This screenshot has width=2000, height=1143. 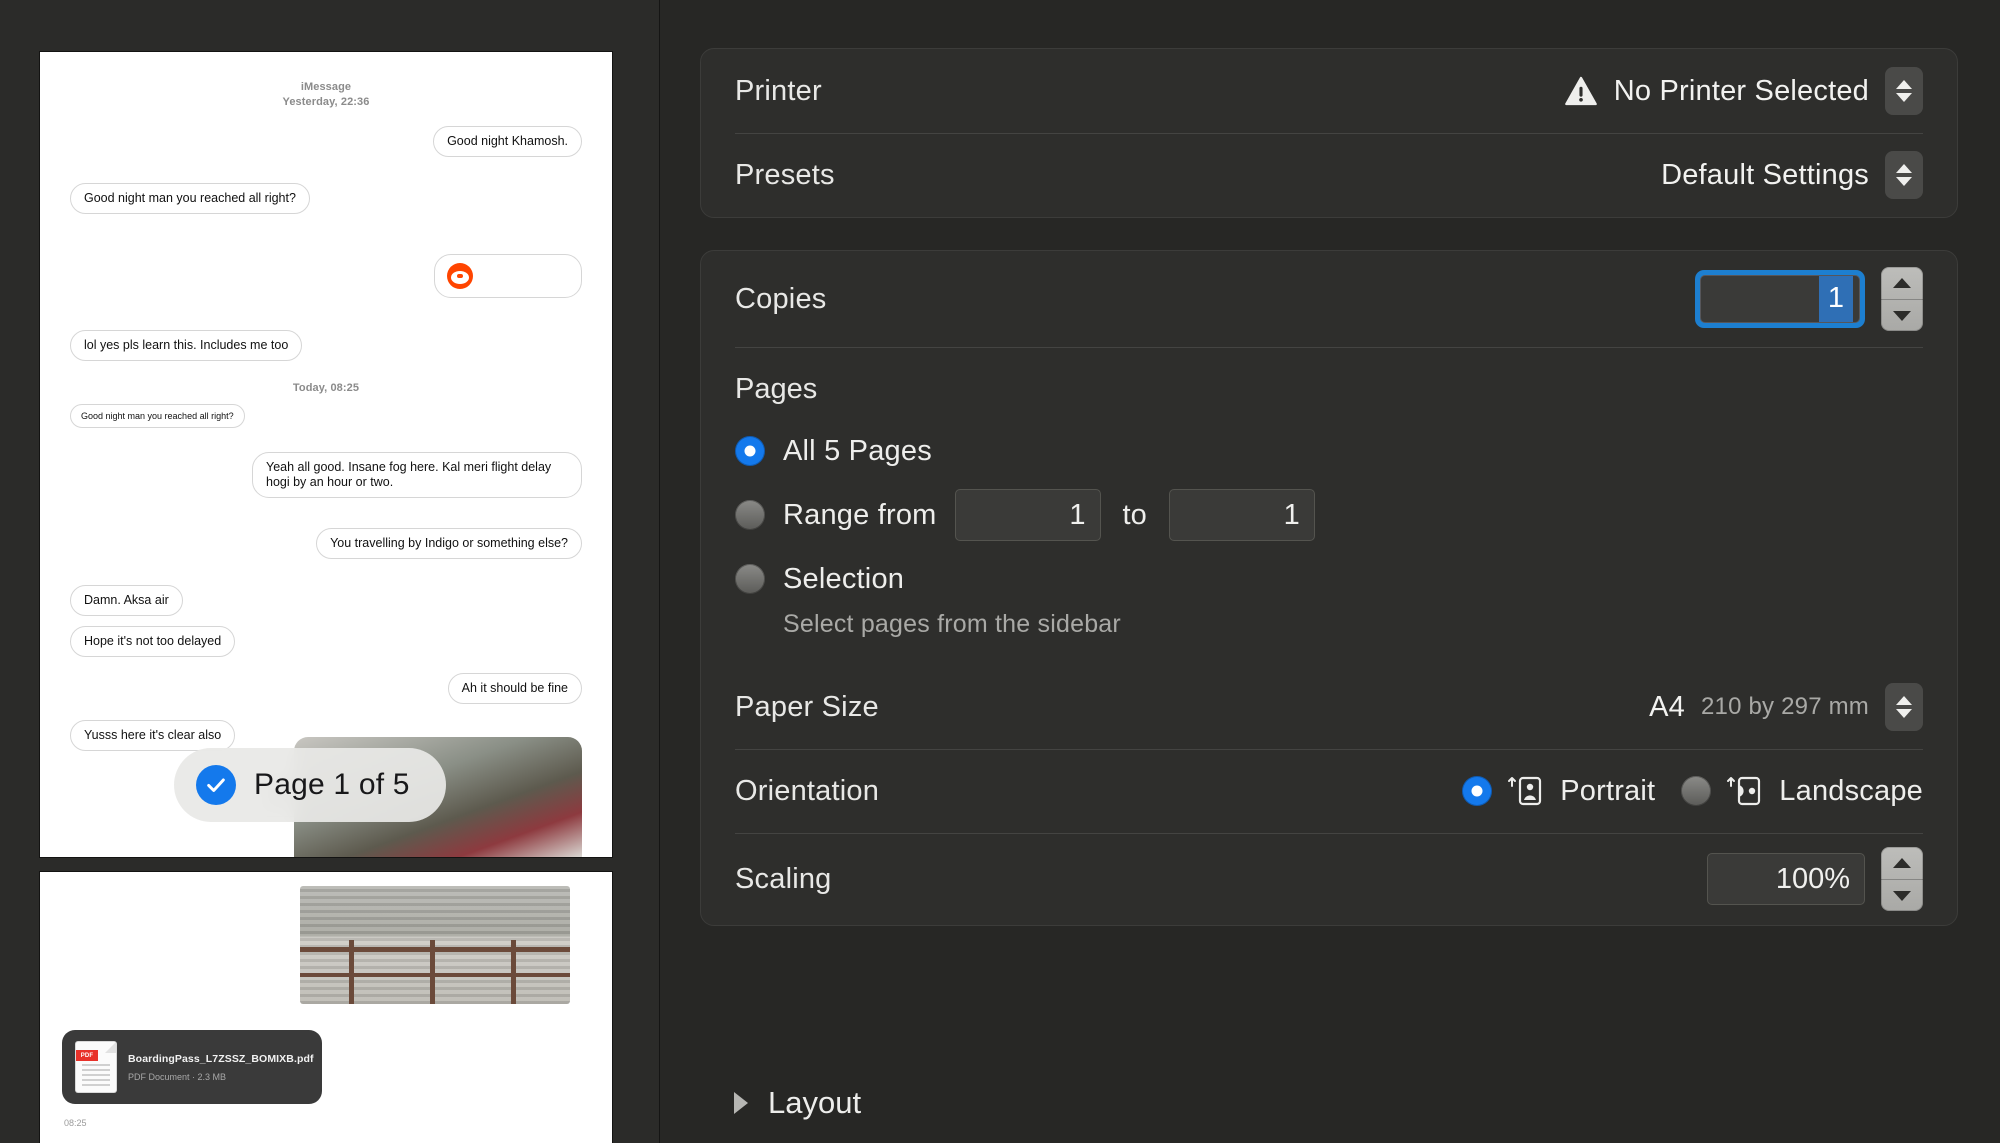 What do you see at coordinates (1696, 791) in the screenshot?
I see `radio-landscape` at bounding box center [1696, 791].